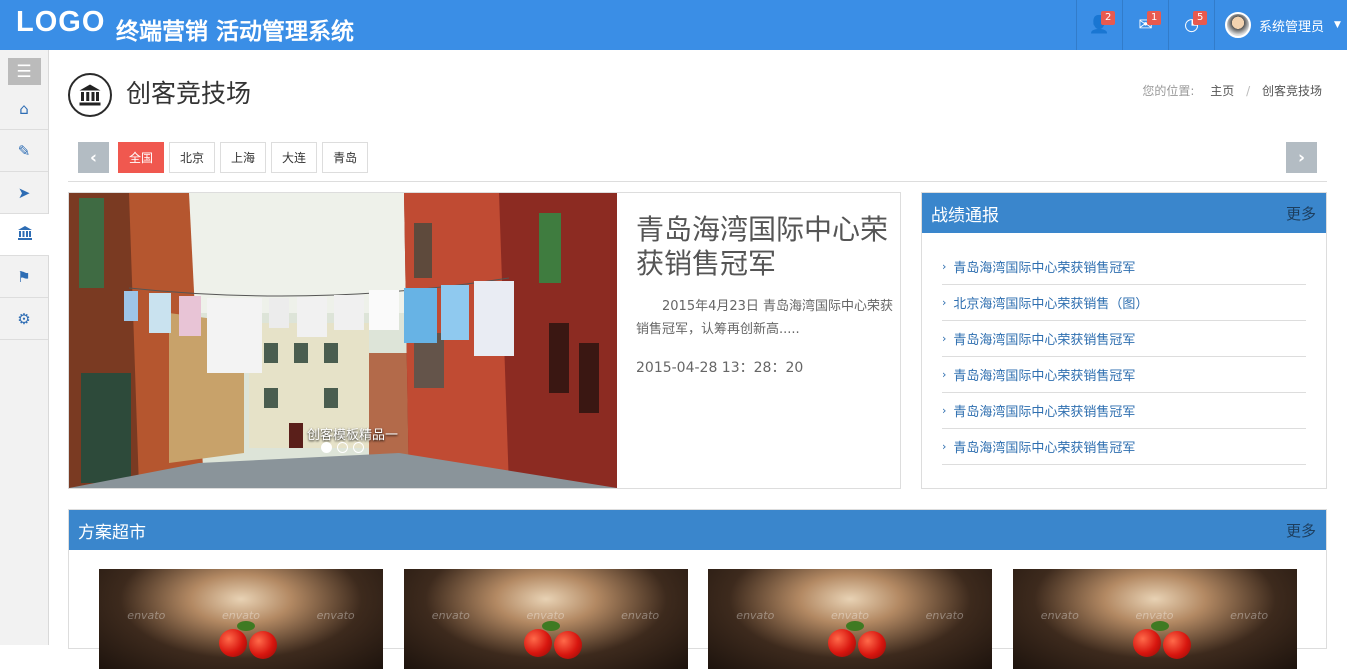 This screenshot has height=669, width=1347. Describe the element at coordinates (697, 162) in the screenshot. I see `city-filter: ‹ 全国 北京 上海 大连 青岛 ›` at that location.